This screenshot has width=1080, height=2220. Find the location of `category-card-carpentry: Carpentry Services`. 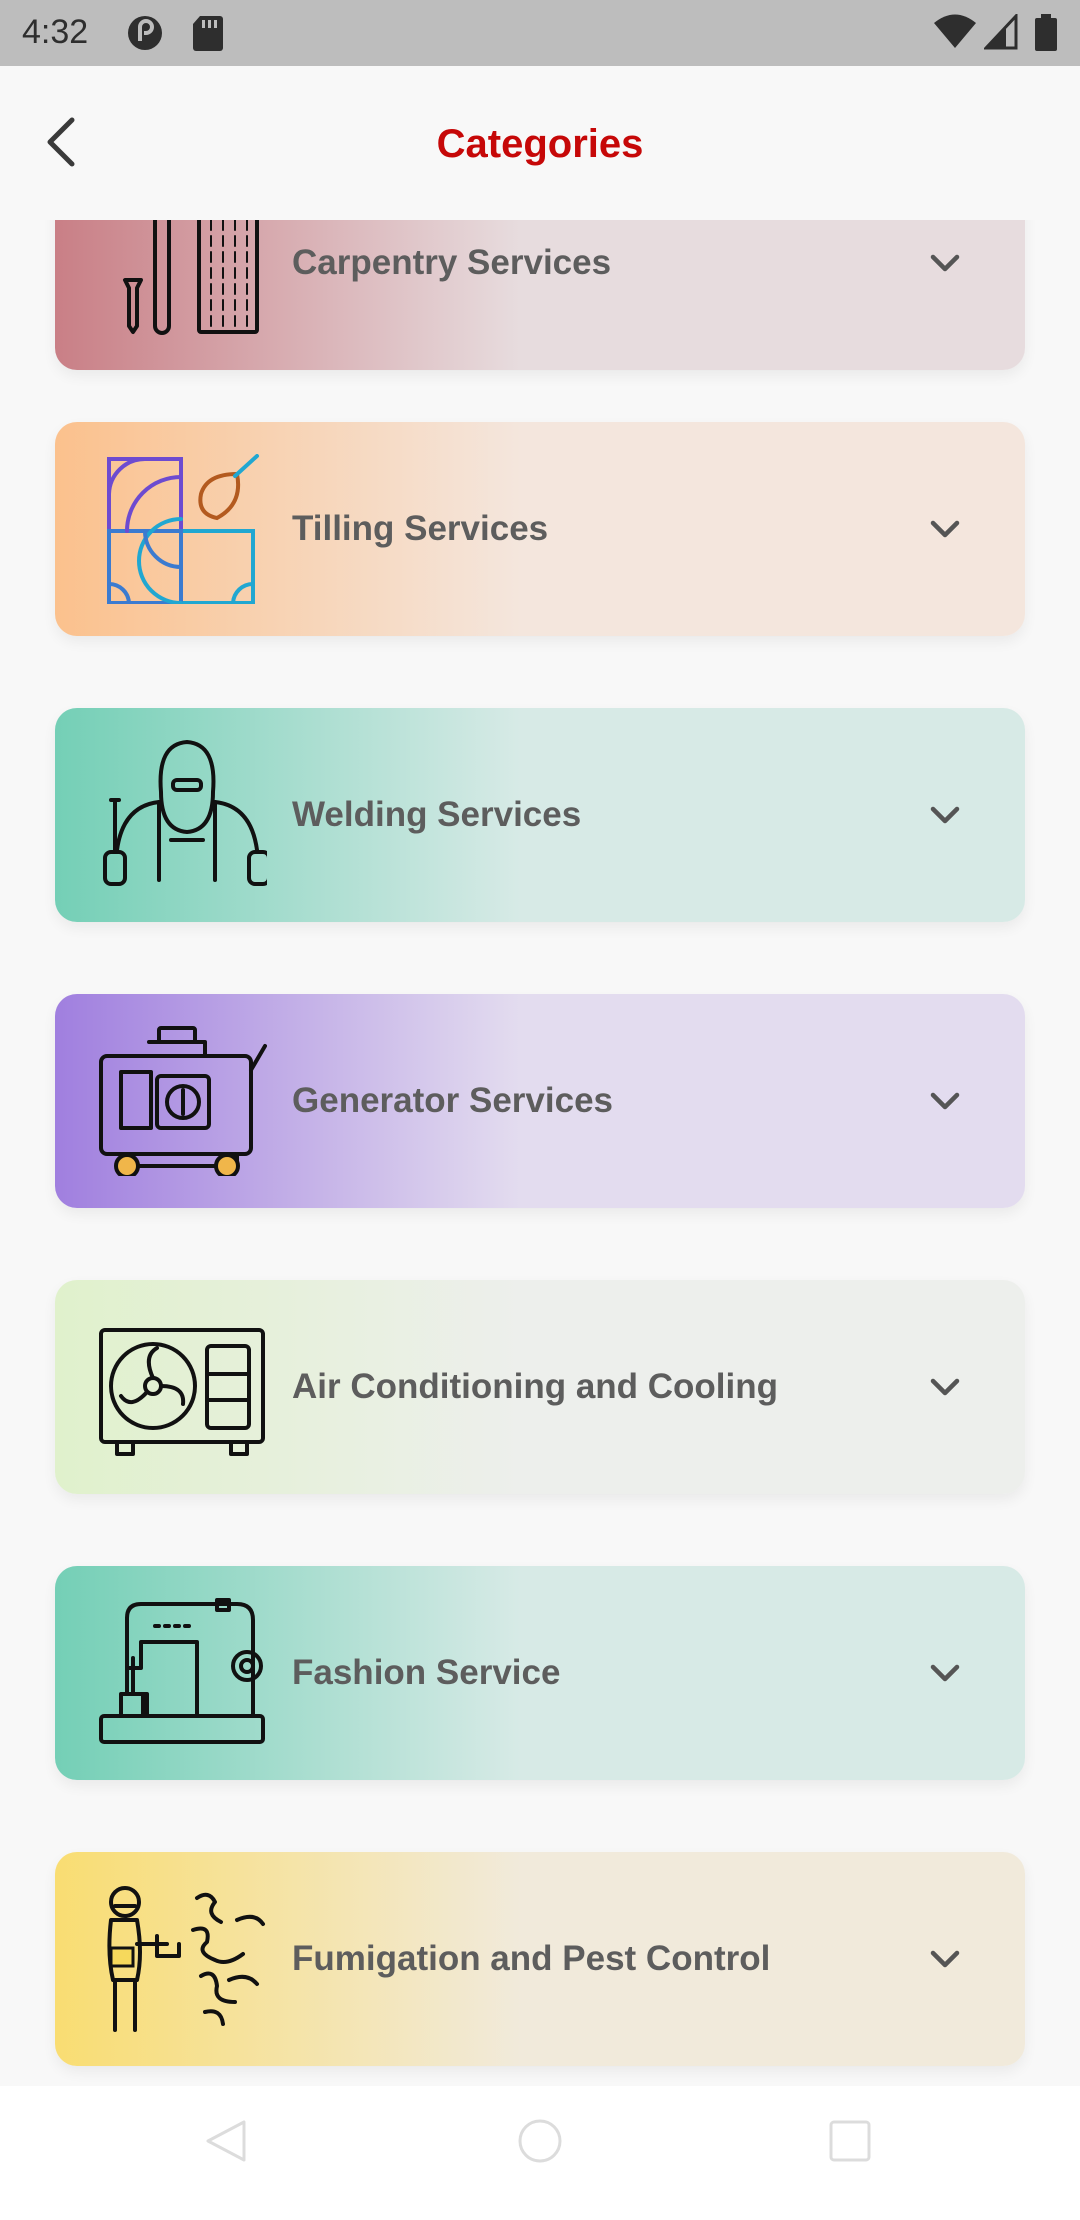

category-card-carpentry: Carpentry Services is located at coordinates (540, 295).